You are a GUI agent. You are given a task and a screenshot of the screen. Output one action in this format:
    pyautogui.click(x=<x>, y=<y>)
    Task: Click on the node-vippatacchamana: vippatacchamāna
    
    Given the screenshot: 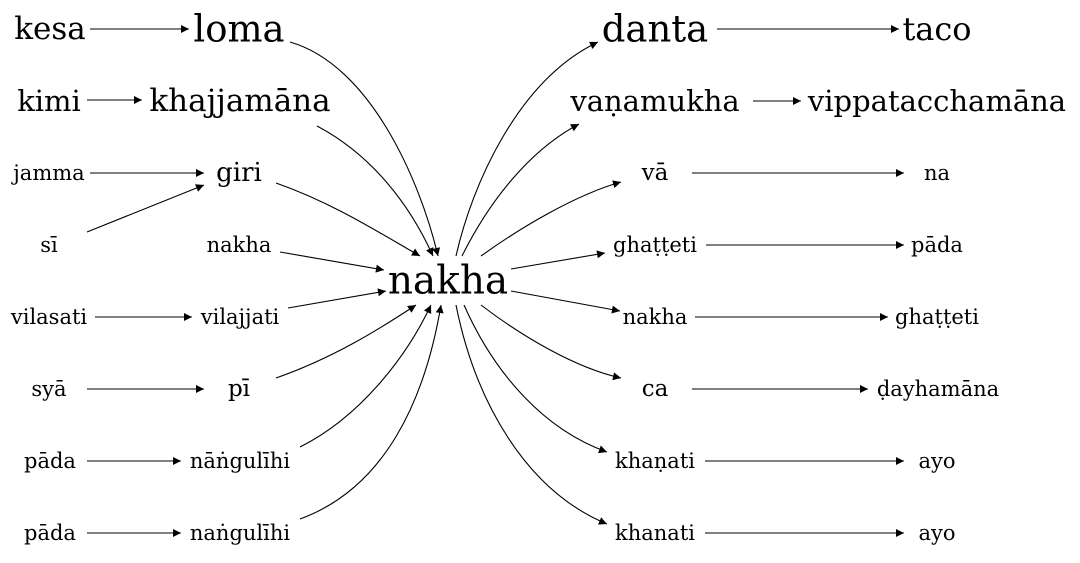 What is the action you would take?
    pyautogui.click(x=936, y=101)
    